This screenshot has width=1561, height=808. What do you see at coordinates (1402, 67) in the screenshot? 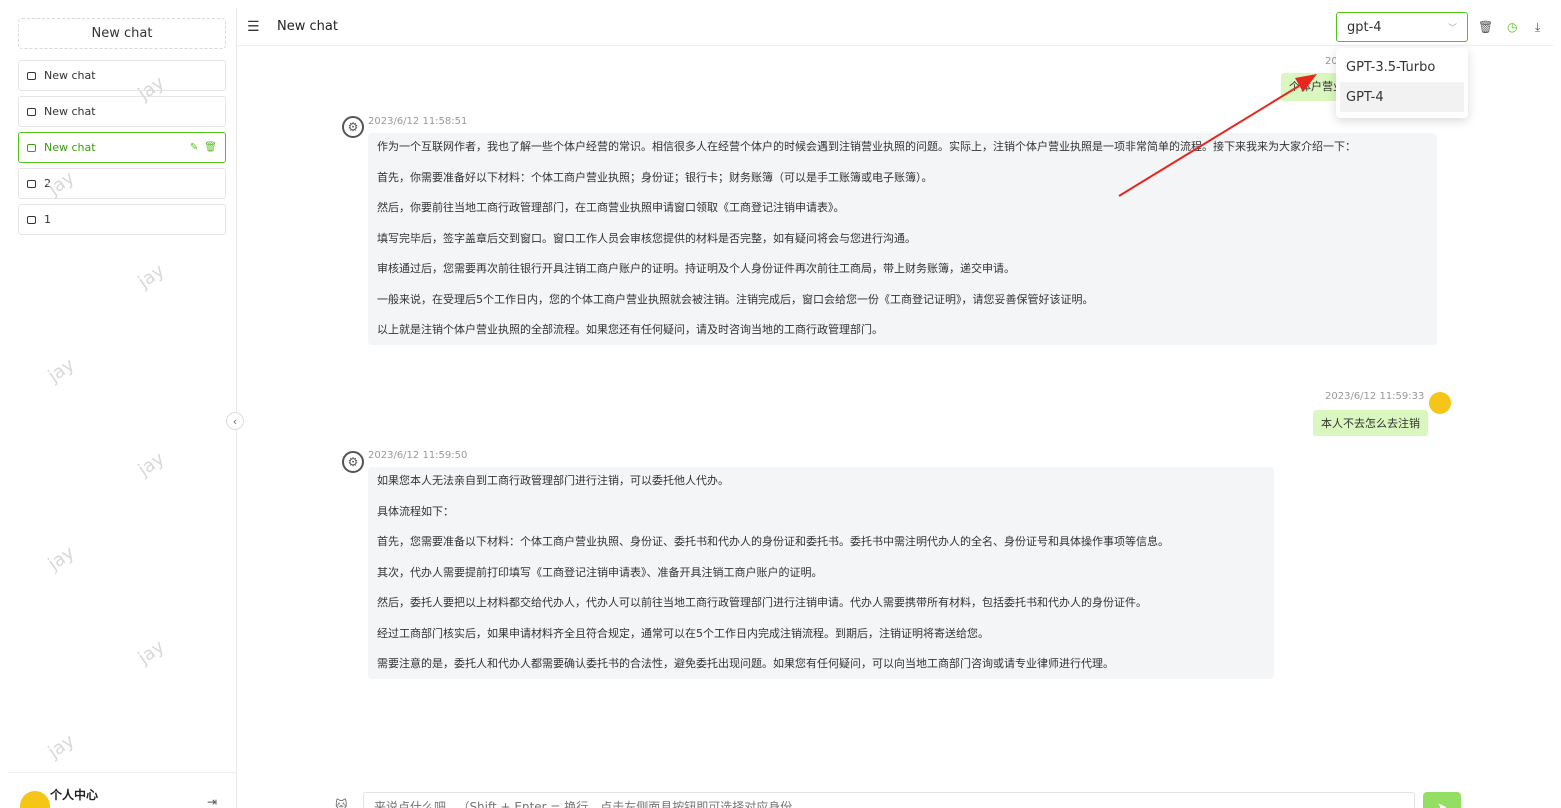
I see `model-option: GPT-3.5-Turbo` at bounding box center [1402, 67].